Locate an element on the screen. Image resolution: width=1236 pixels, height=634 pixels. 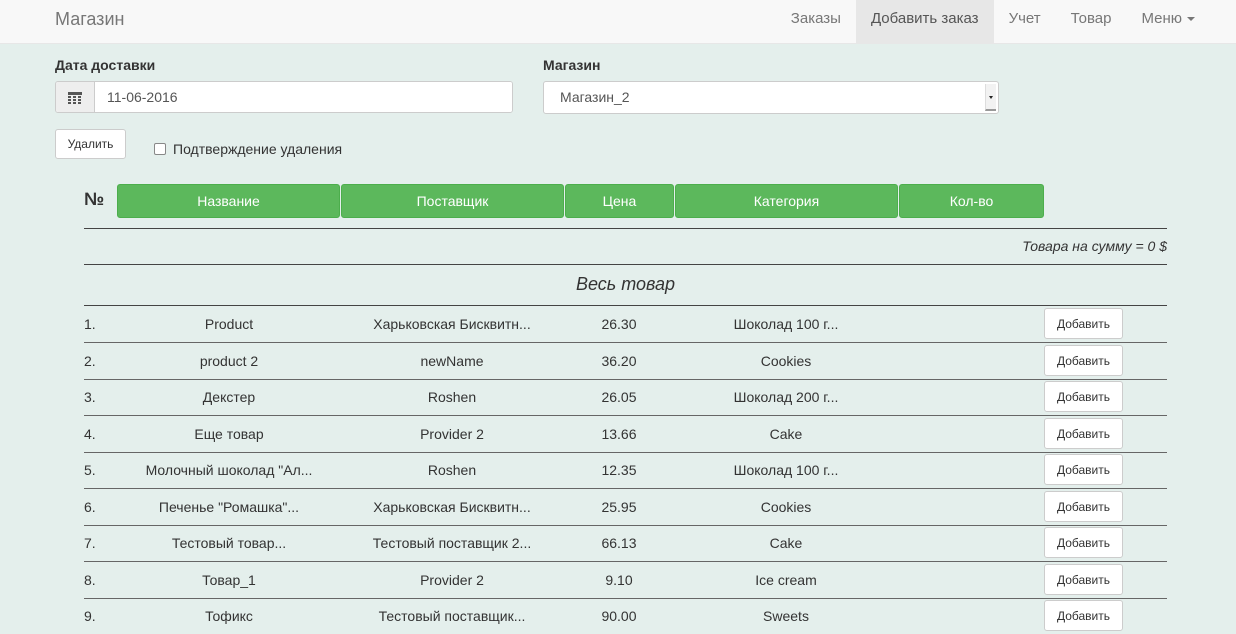
column-category-button: Категория is located at coordinates (786, 201).